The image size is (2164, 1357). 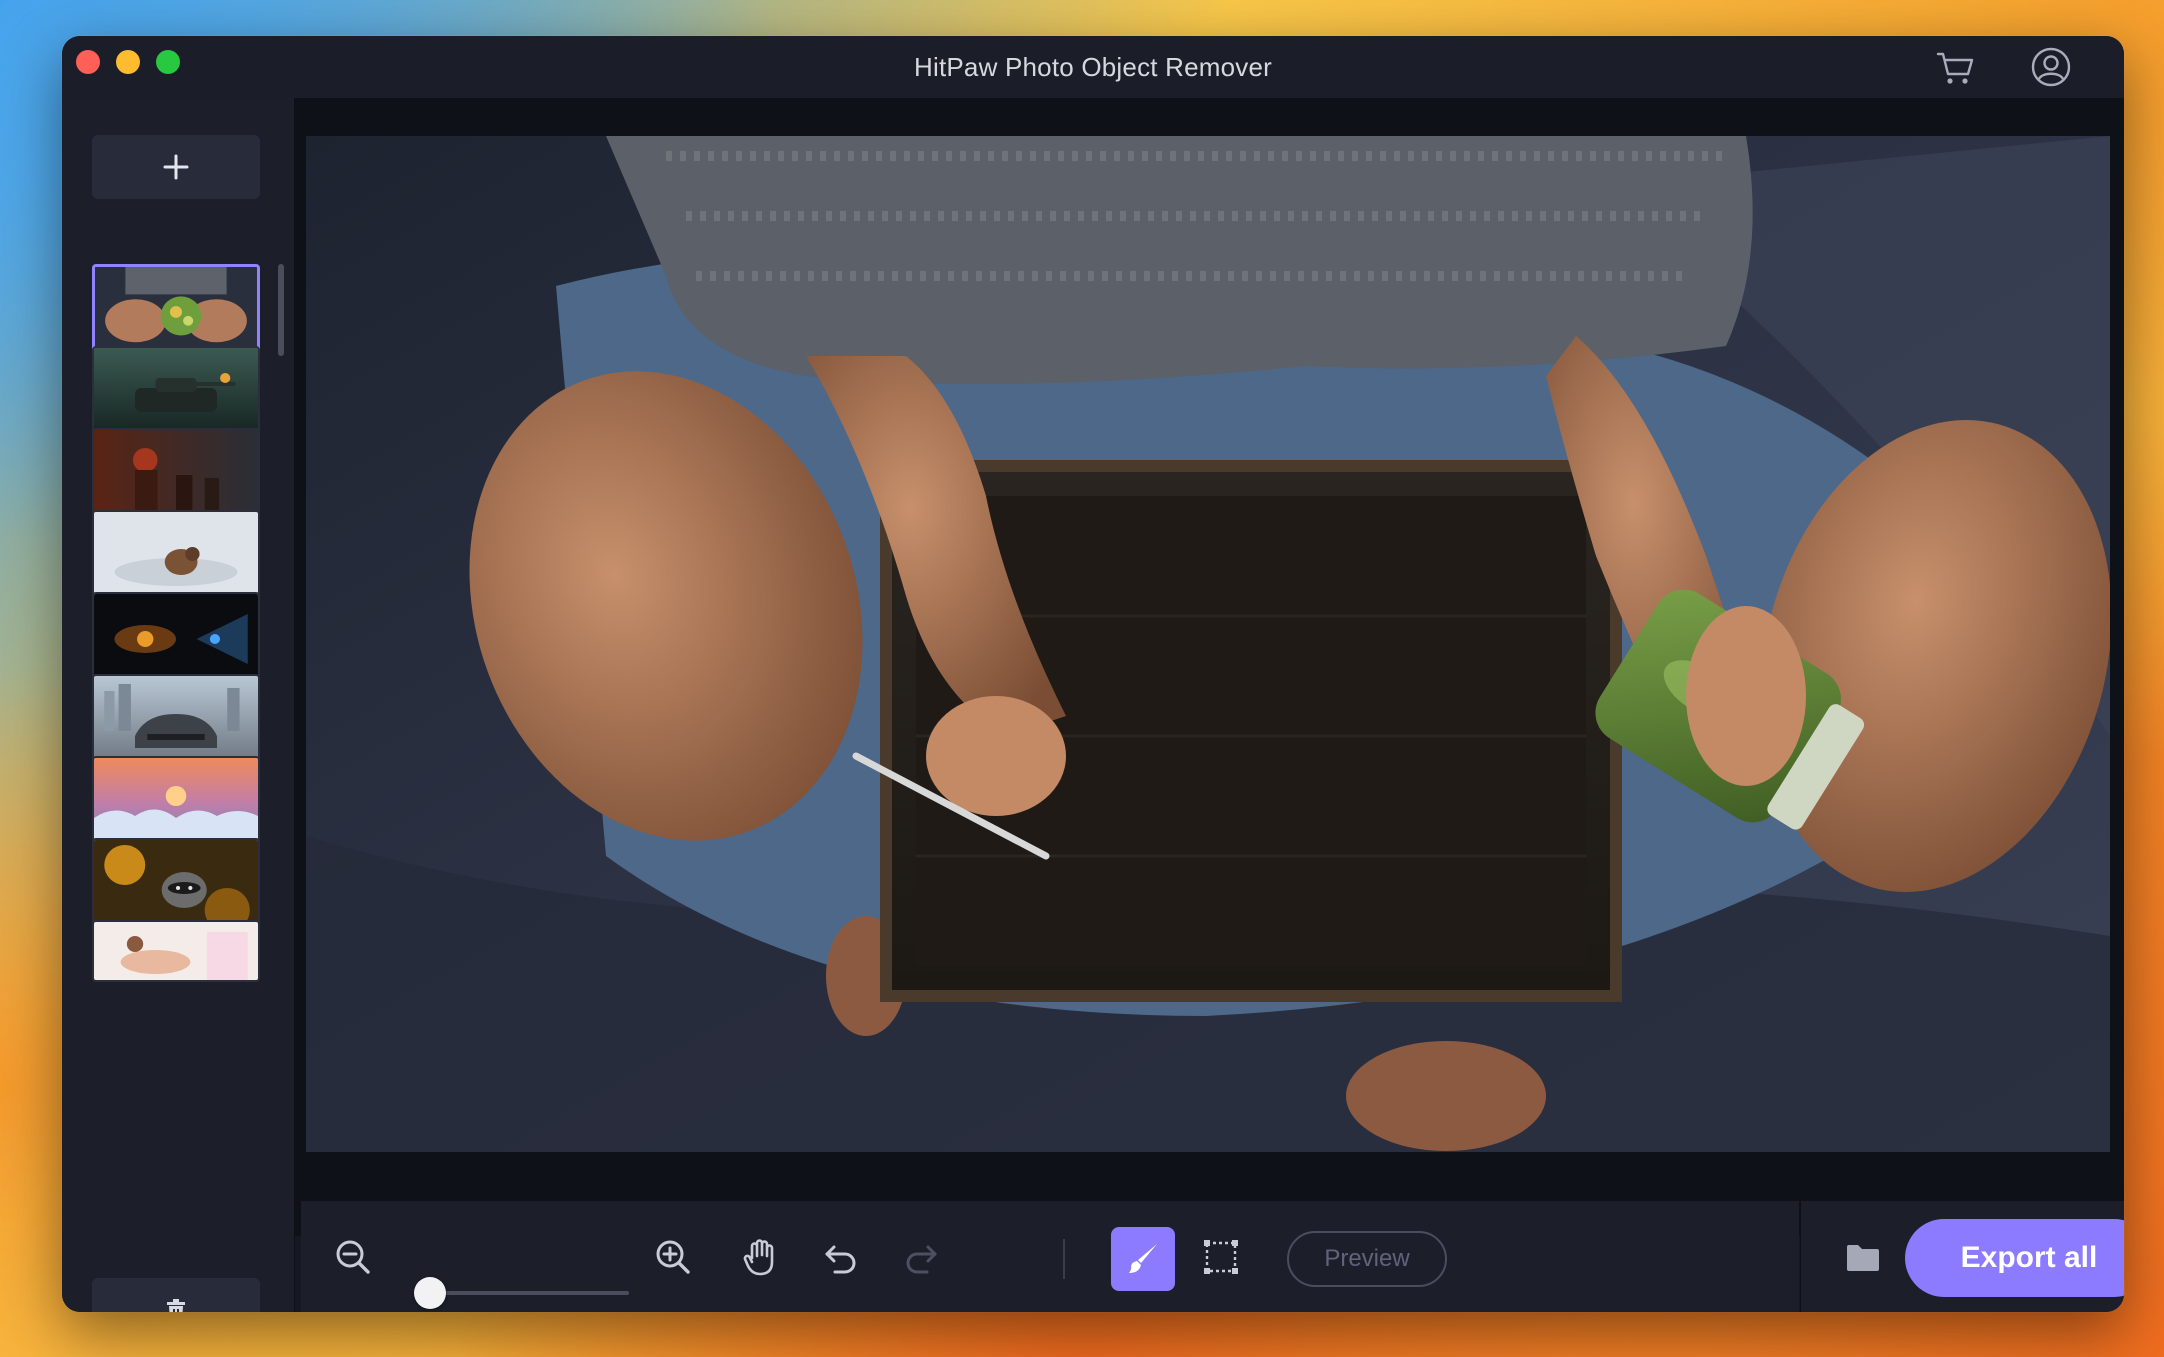 I want to click on add-image-button, so click(x=176, y=167).